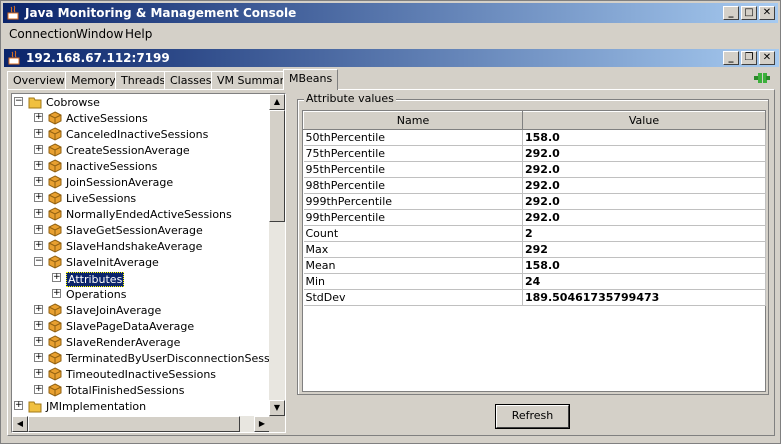 The image size is (781, 444). I want to click on tree-node-mbean: + CreateSessionAverage, so click(141, 150).